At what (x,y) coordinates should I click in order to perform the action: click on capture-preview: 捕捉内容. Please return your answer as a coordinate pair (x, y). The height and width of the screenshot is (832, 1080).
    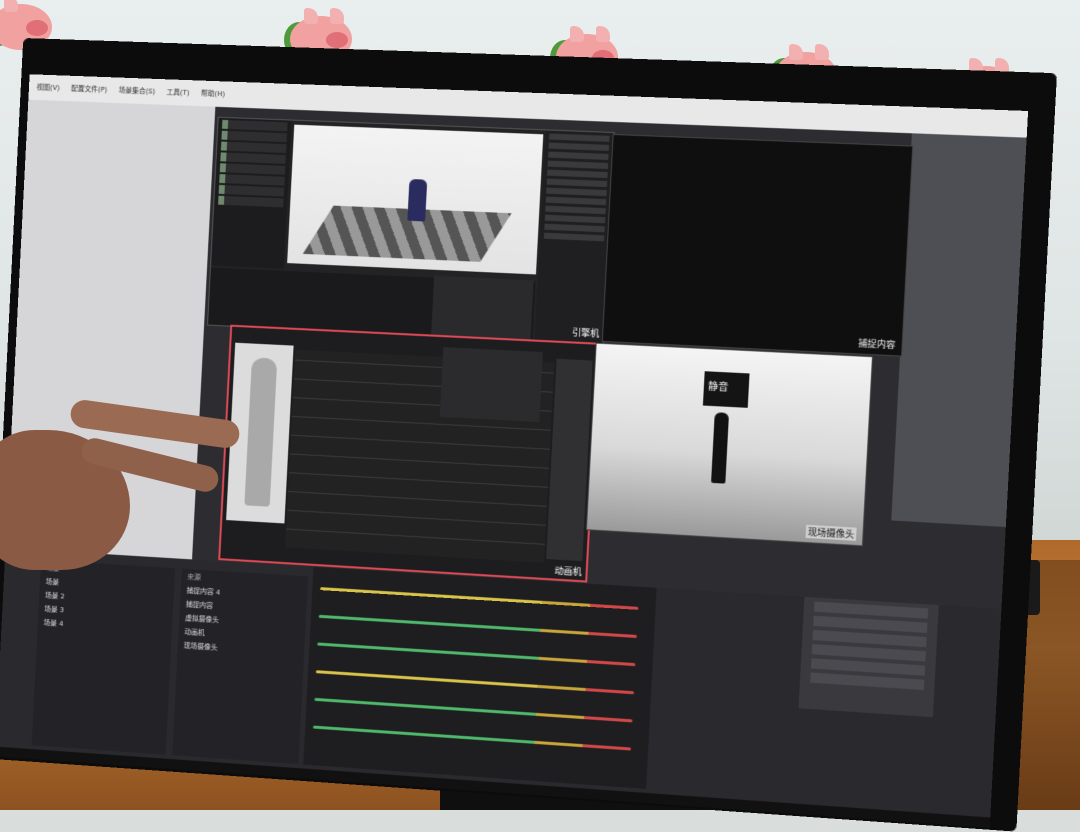
    Looking at the image, I should click on (758, 245).